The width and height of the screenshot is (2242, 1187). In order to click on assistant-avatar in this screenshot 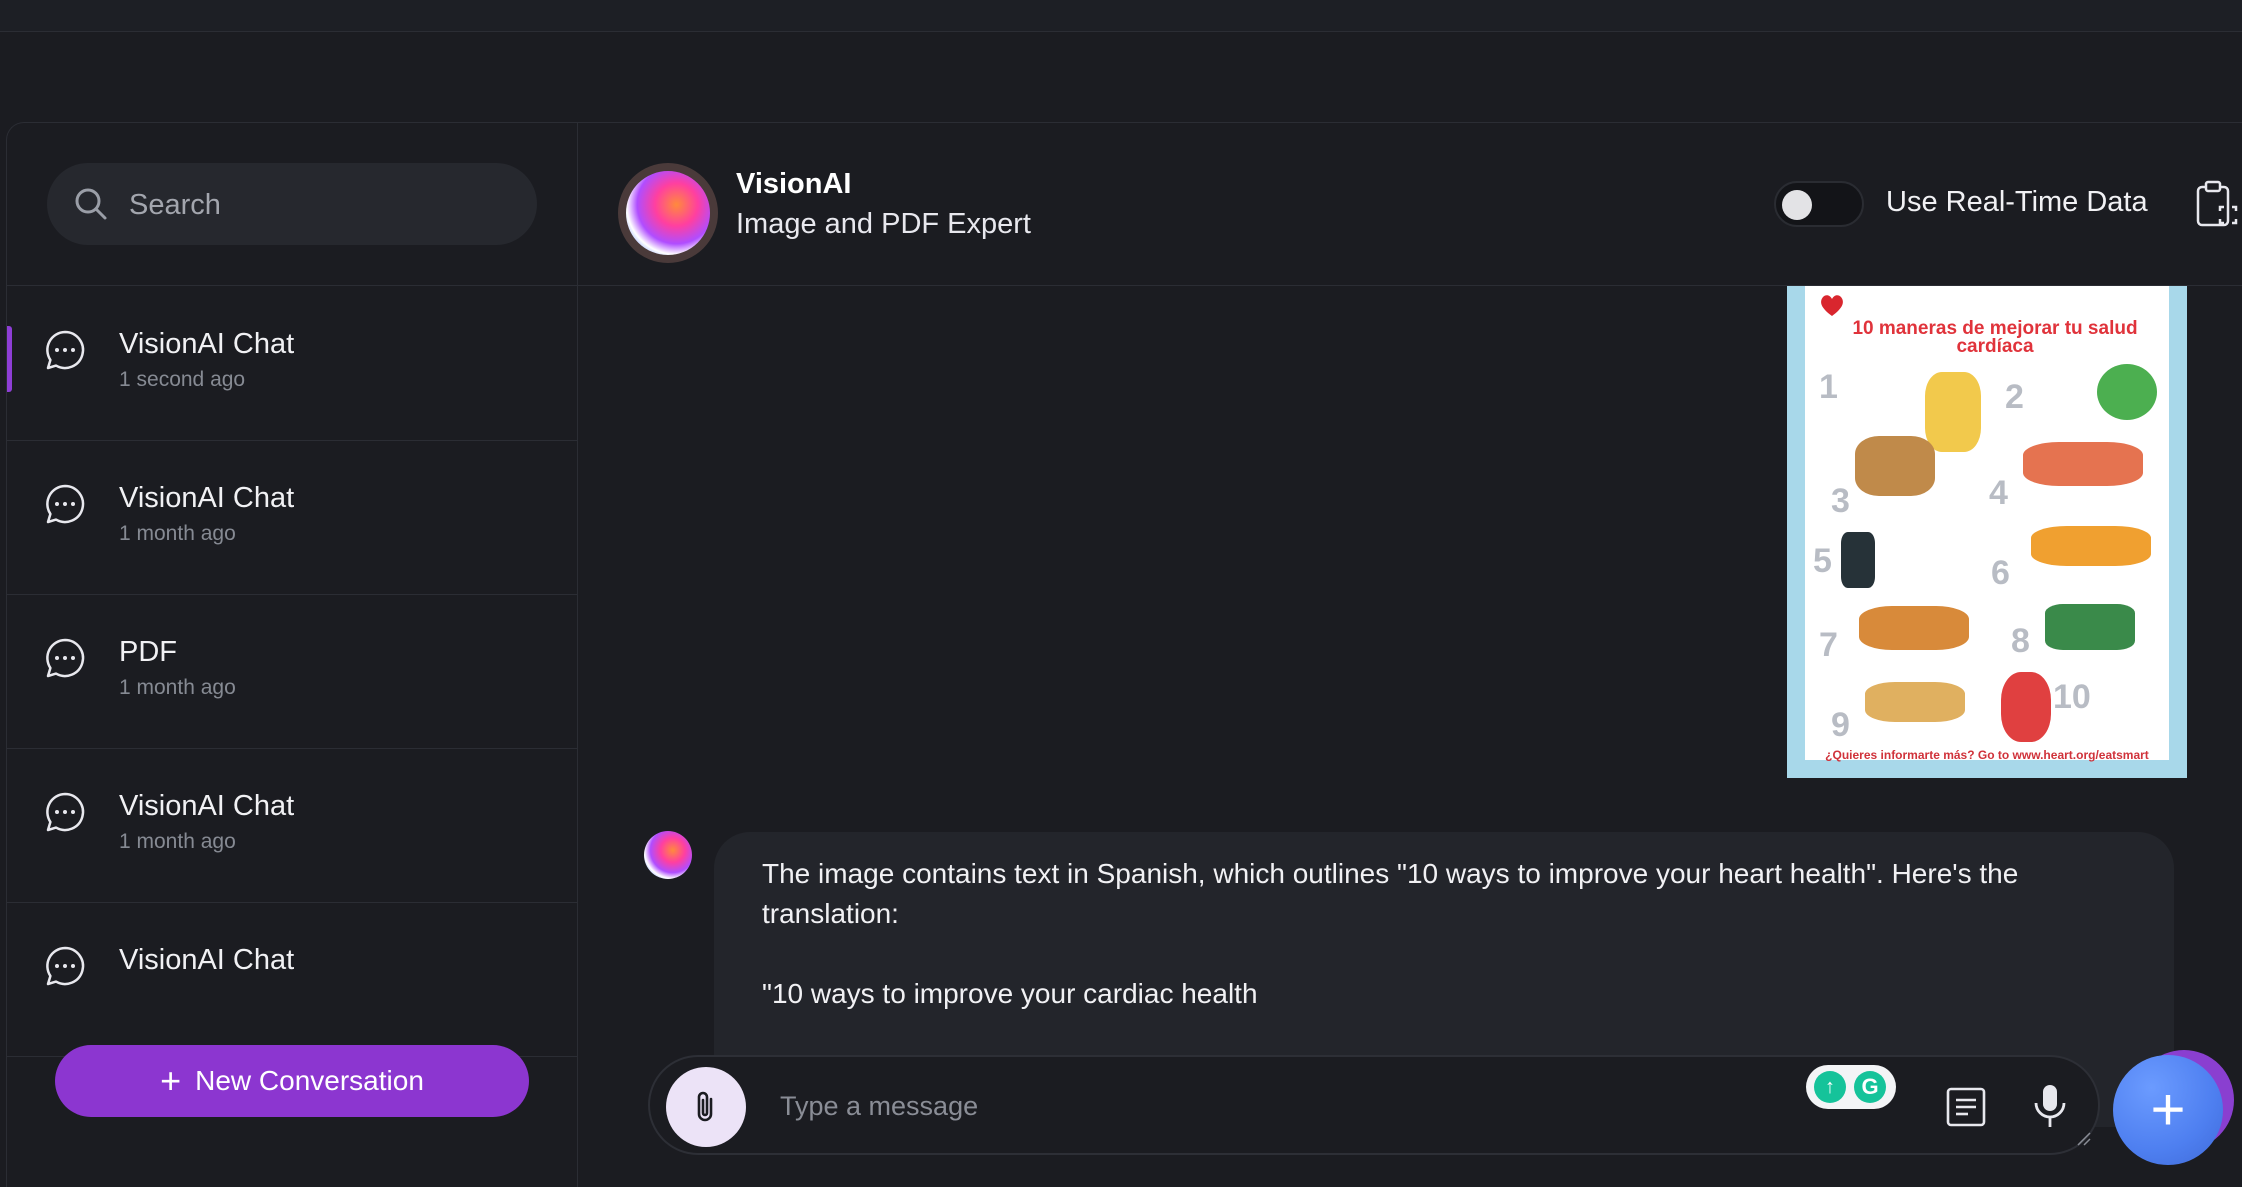, I will do `click(668, 855)`.